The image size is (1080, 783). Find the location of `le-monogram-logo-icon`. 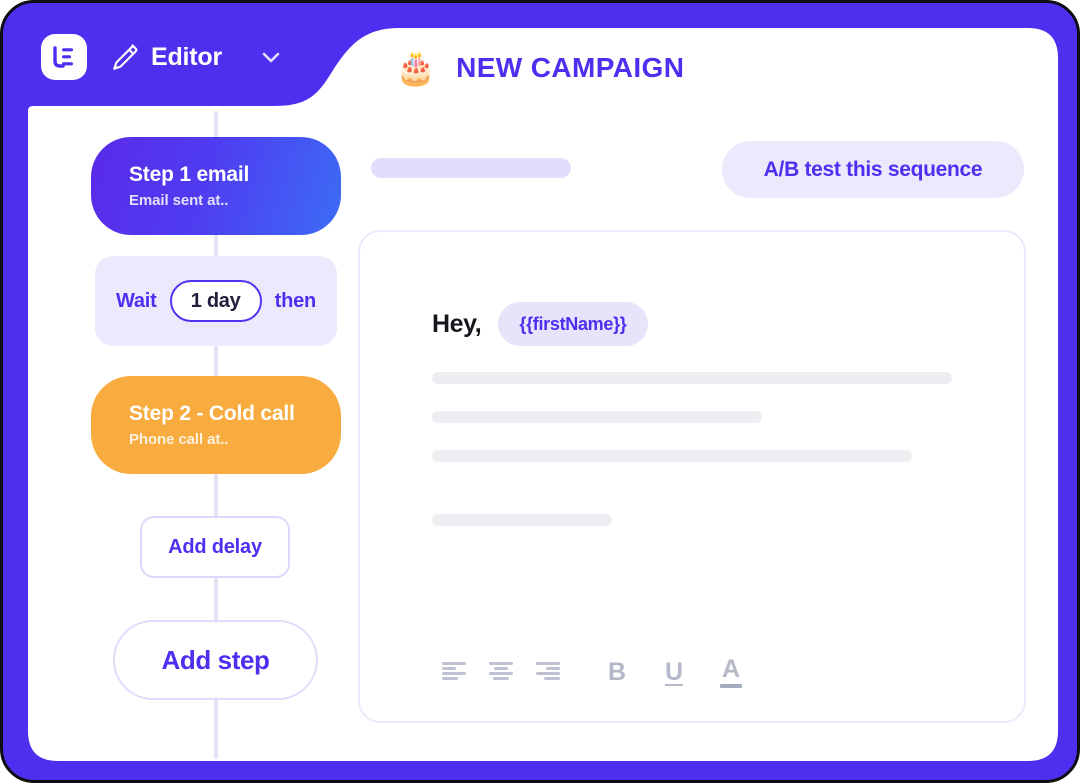

le-monogram-logo-icon is located at coordinates (63, 57).